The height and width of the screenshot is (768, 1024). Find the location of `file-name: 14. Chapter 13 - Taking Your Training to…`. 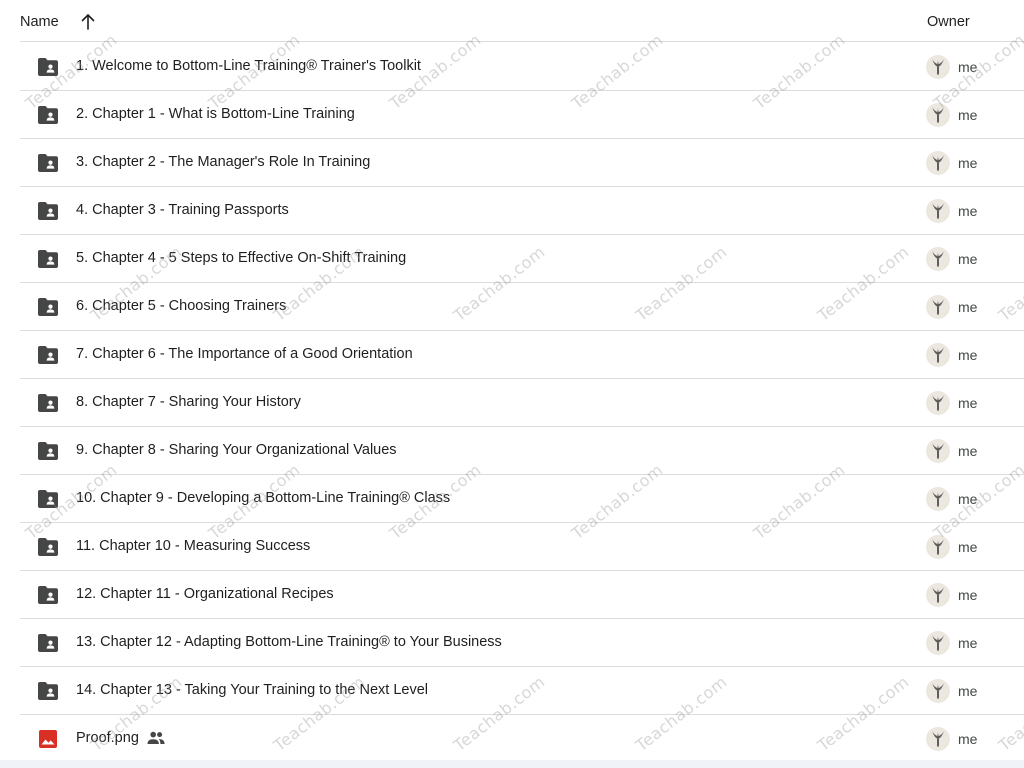

file-name: 14. Chapter 13 - Taking Your Training to… is located at coordinates (252, 690).